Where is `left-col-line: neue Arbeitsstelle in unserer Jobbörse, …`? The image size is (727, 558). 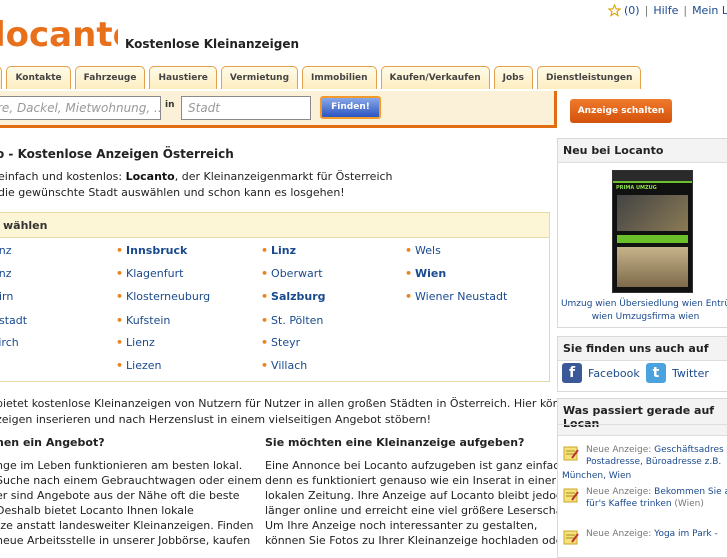
left-col-line: neue Arbeitsstelle in unserer Jobbörse, … is located at coordinates (125, 540).